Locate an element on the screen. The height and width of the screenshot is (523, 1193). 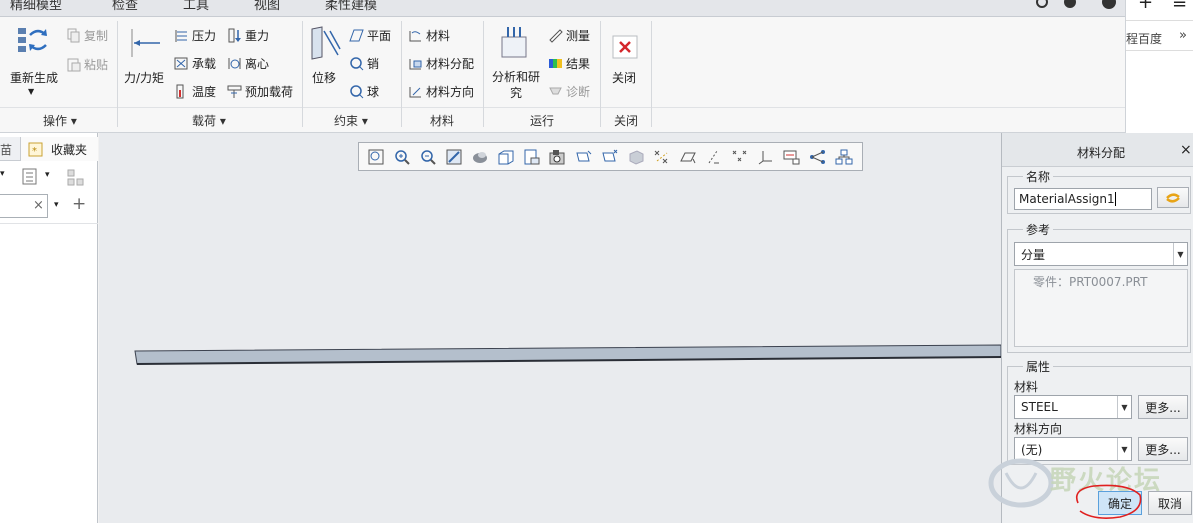
reference-list: 零件：PRT0007.PRT is located at coordinates (1101, 308).